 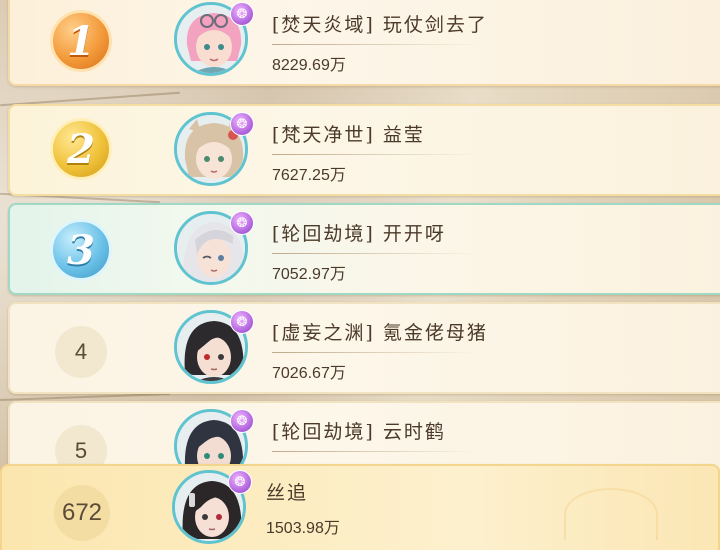 I want to click on rank-number-badge: 4, so click(x=81, y=352).